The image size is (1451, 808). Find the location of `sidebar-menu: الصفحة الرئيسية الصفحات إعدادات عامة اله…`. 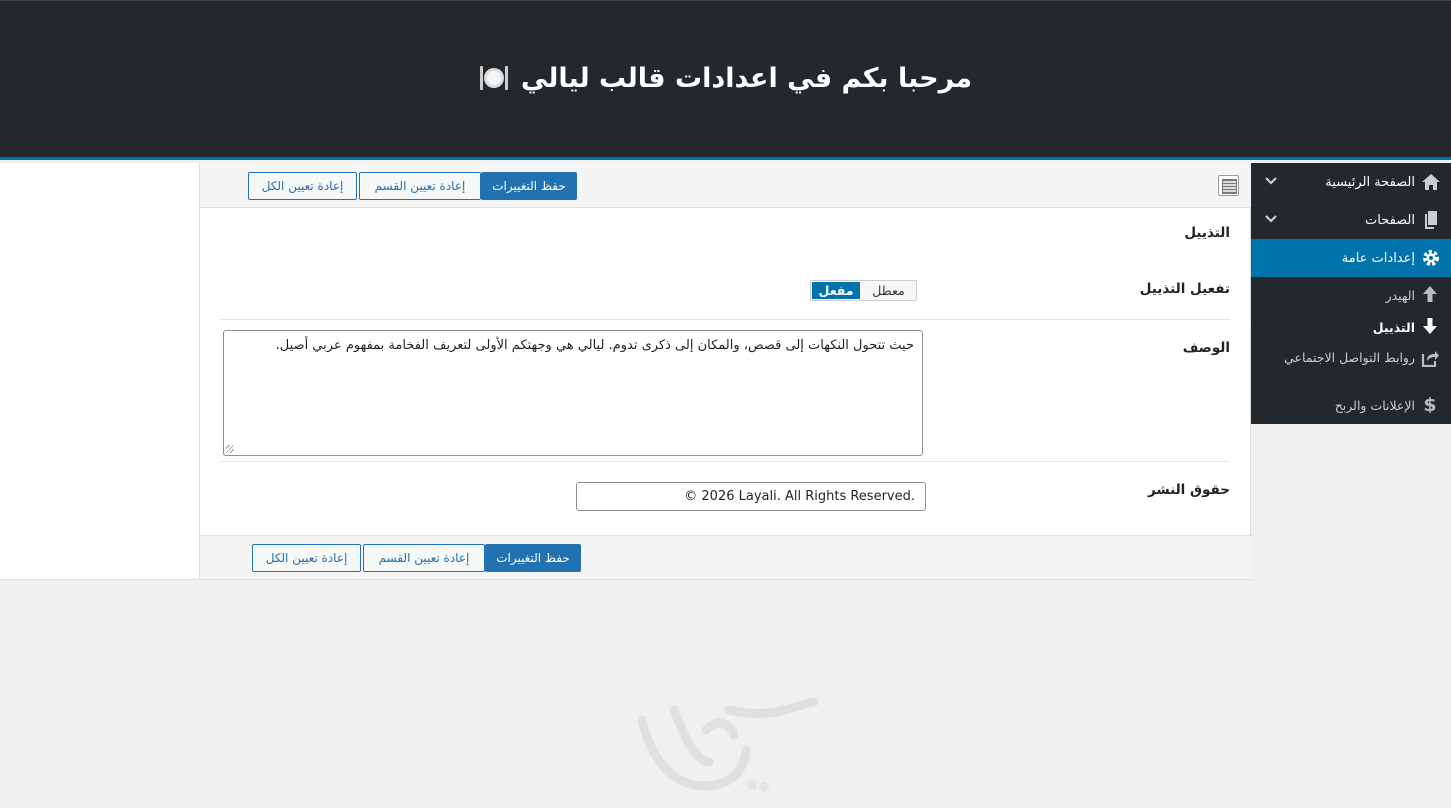

sidebar-menu: الصفحة الرئيسية الصفحات إعدادات عامة اله… is located at coordinates (1347, 293).